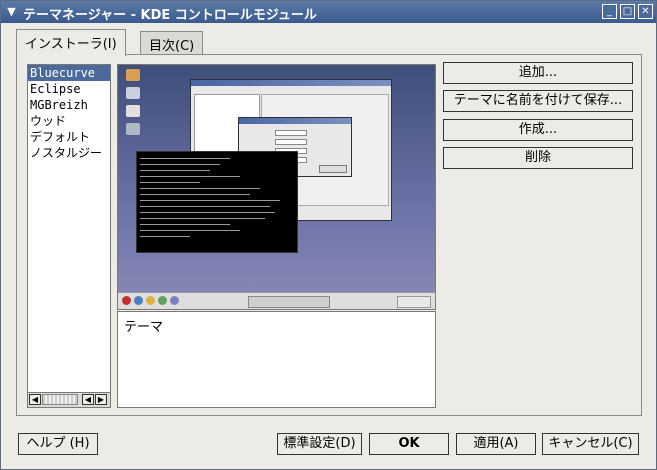 This screenshot has width=657, height=470. I want to click on tab-contents: 目次(C), so click(172, 43).